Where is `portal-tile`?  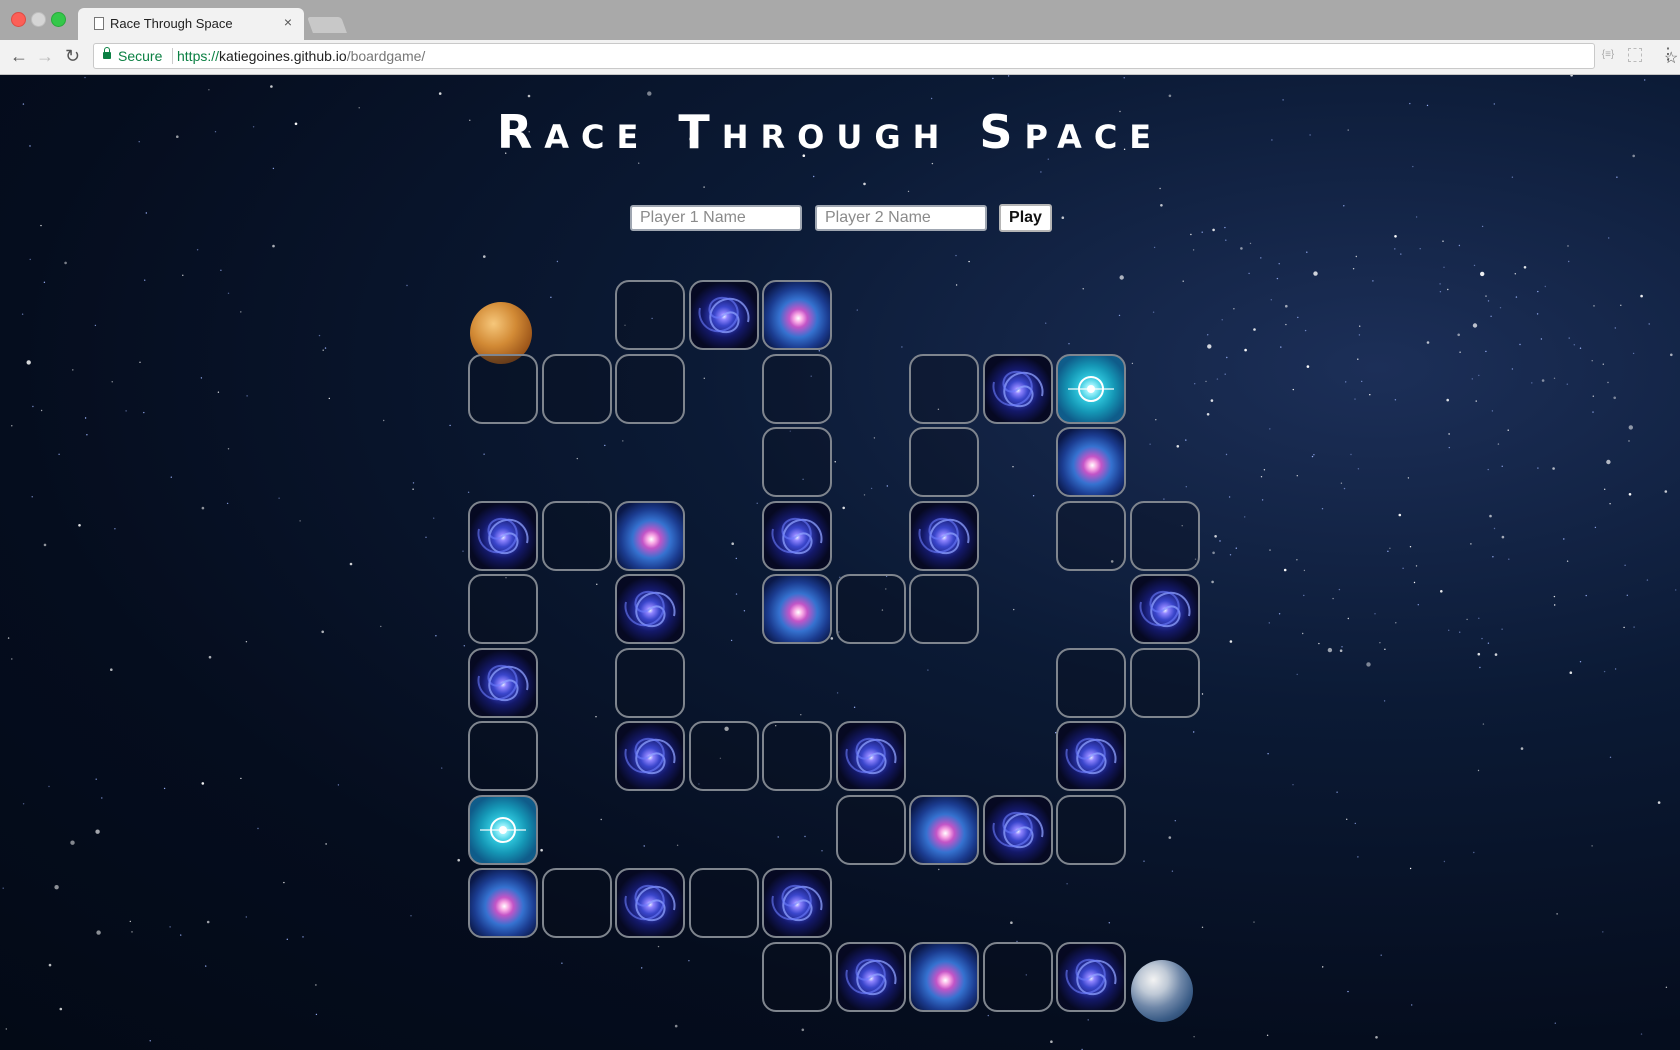
portal-tile is located at coordinates (1091, 388).